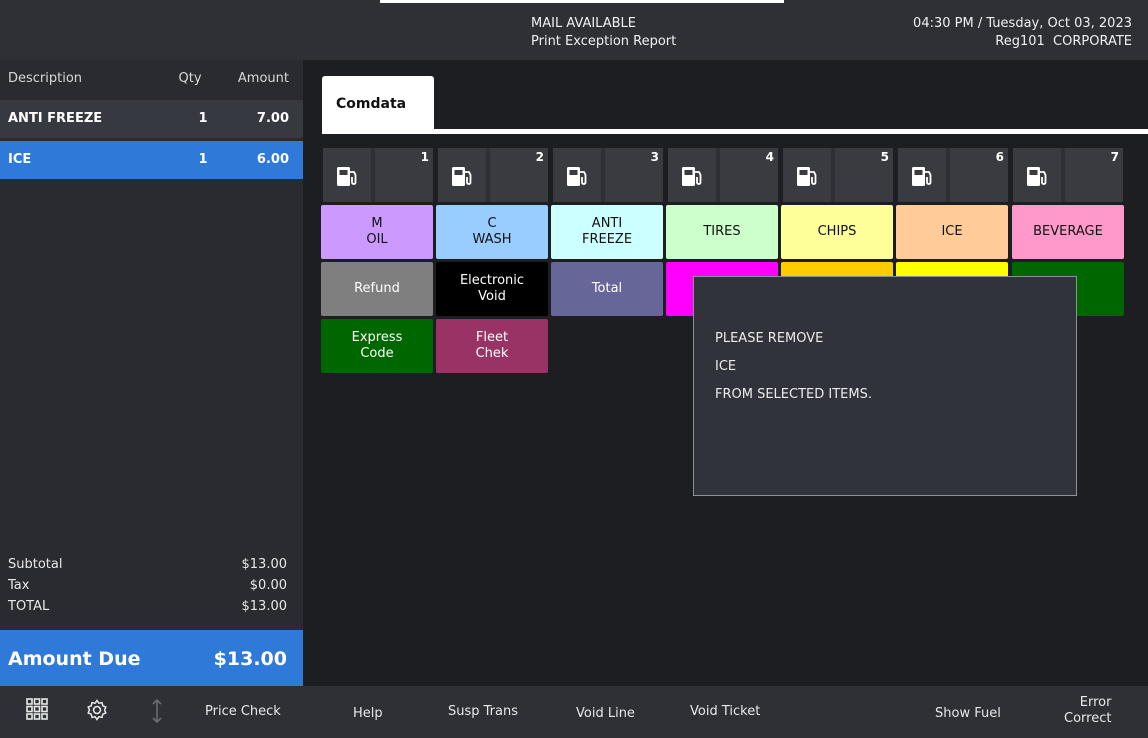  Describe the element at coordinates (1087, 711) in the screenshot. I see `error-correct-button: Error Correct` at that location.